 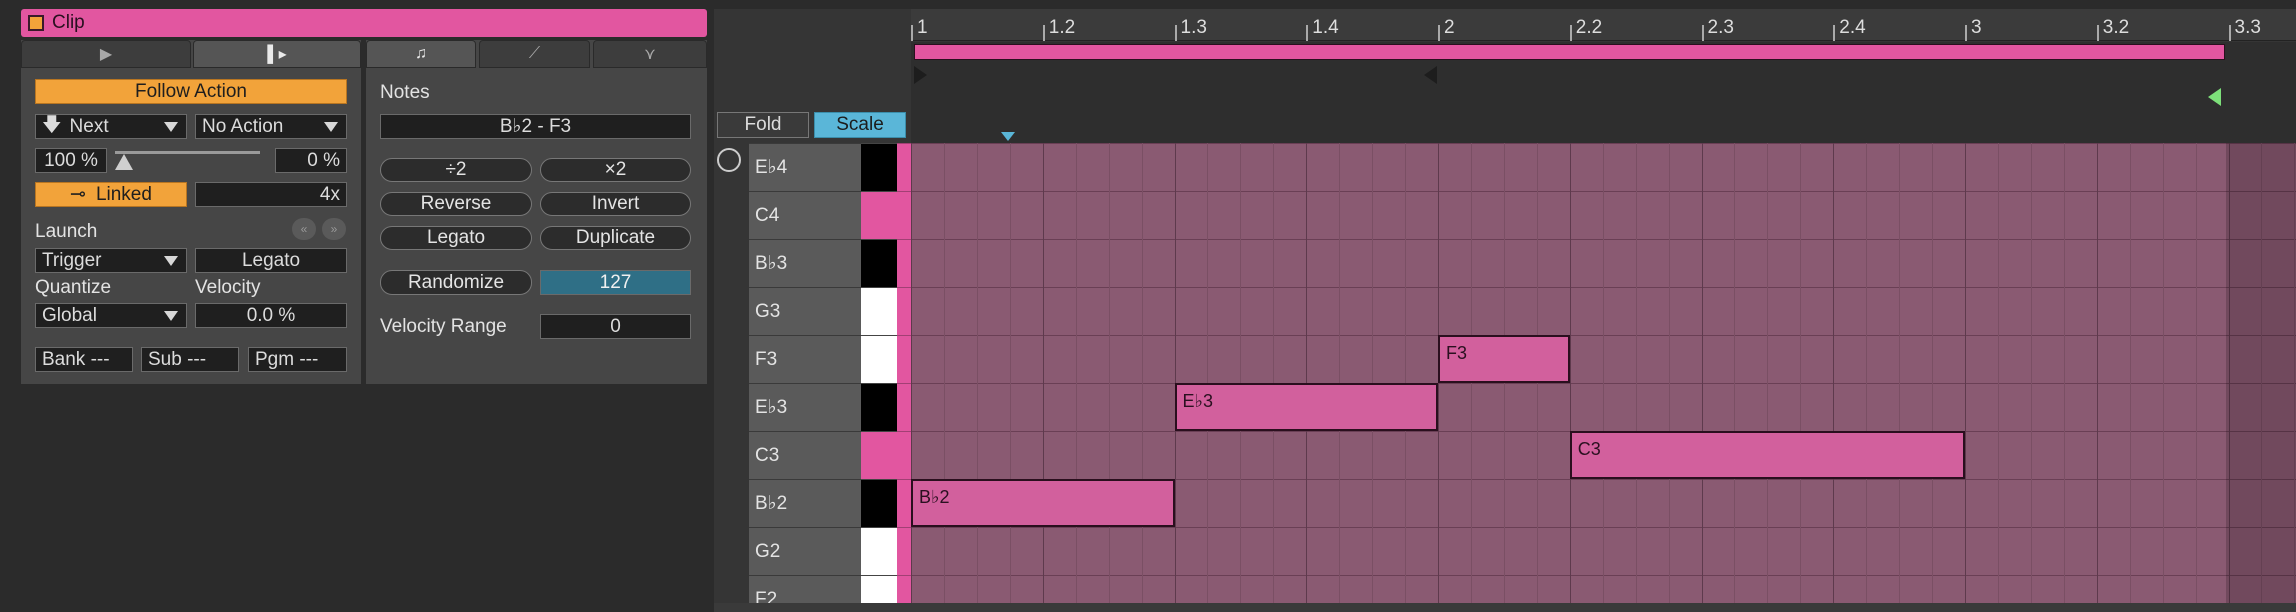 What do you see at coordinates (311, 160) in the screenshot?
I see `chance-b-field: 0 %` at bounding box center [311, 160].